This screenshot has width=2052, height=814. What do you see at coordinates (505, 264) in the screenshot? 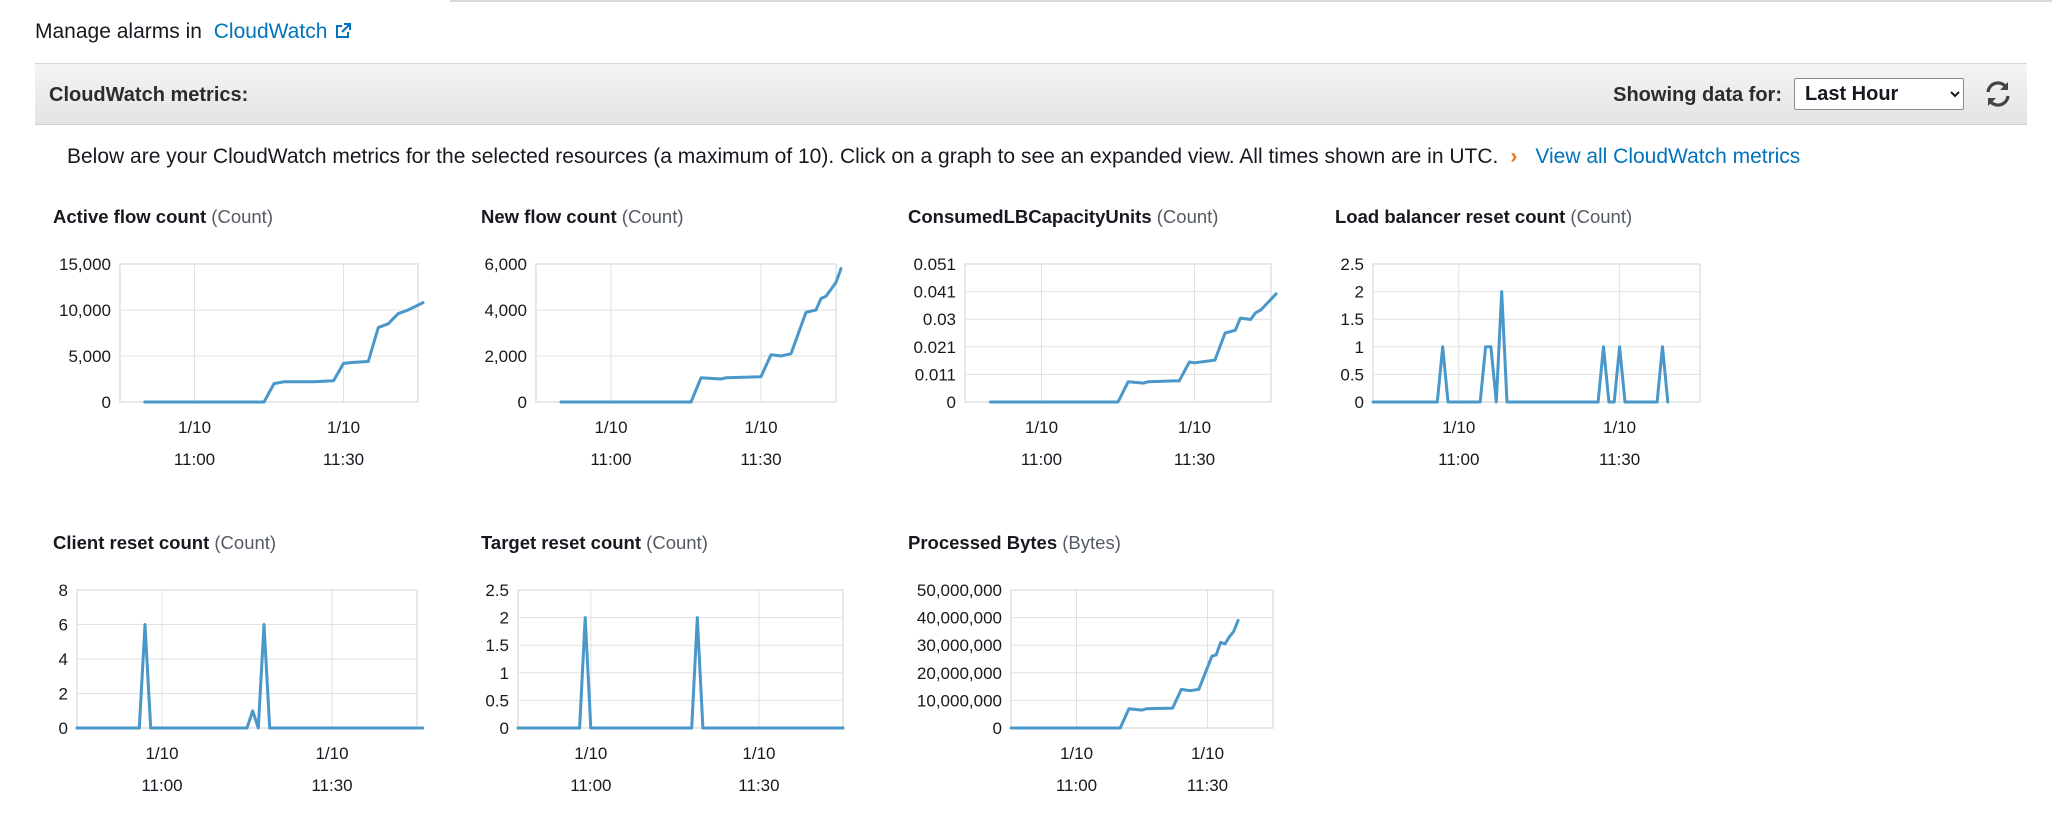
I see `y-tick-label: 6,000` at bounding box center [505, 264].